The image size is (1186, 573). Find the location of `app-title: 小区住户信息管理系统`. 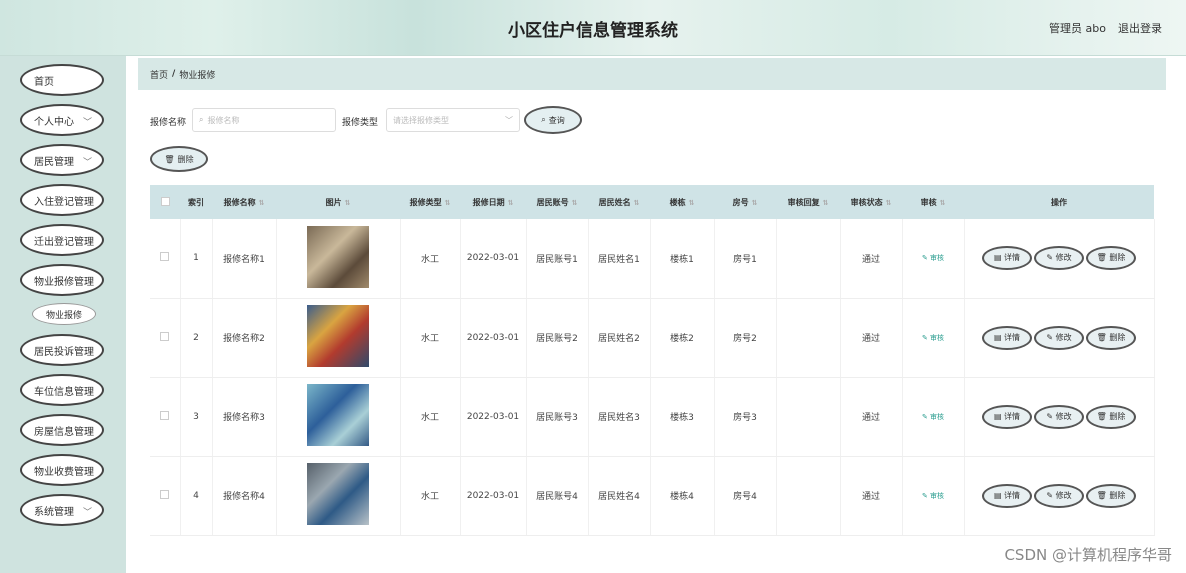

app-title: 小区住户信息管理系统 is located at coordinates (593, 31).